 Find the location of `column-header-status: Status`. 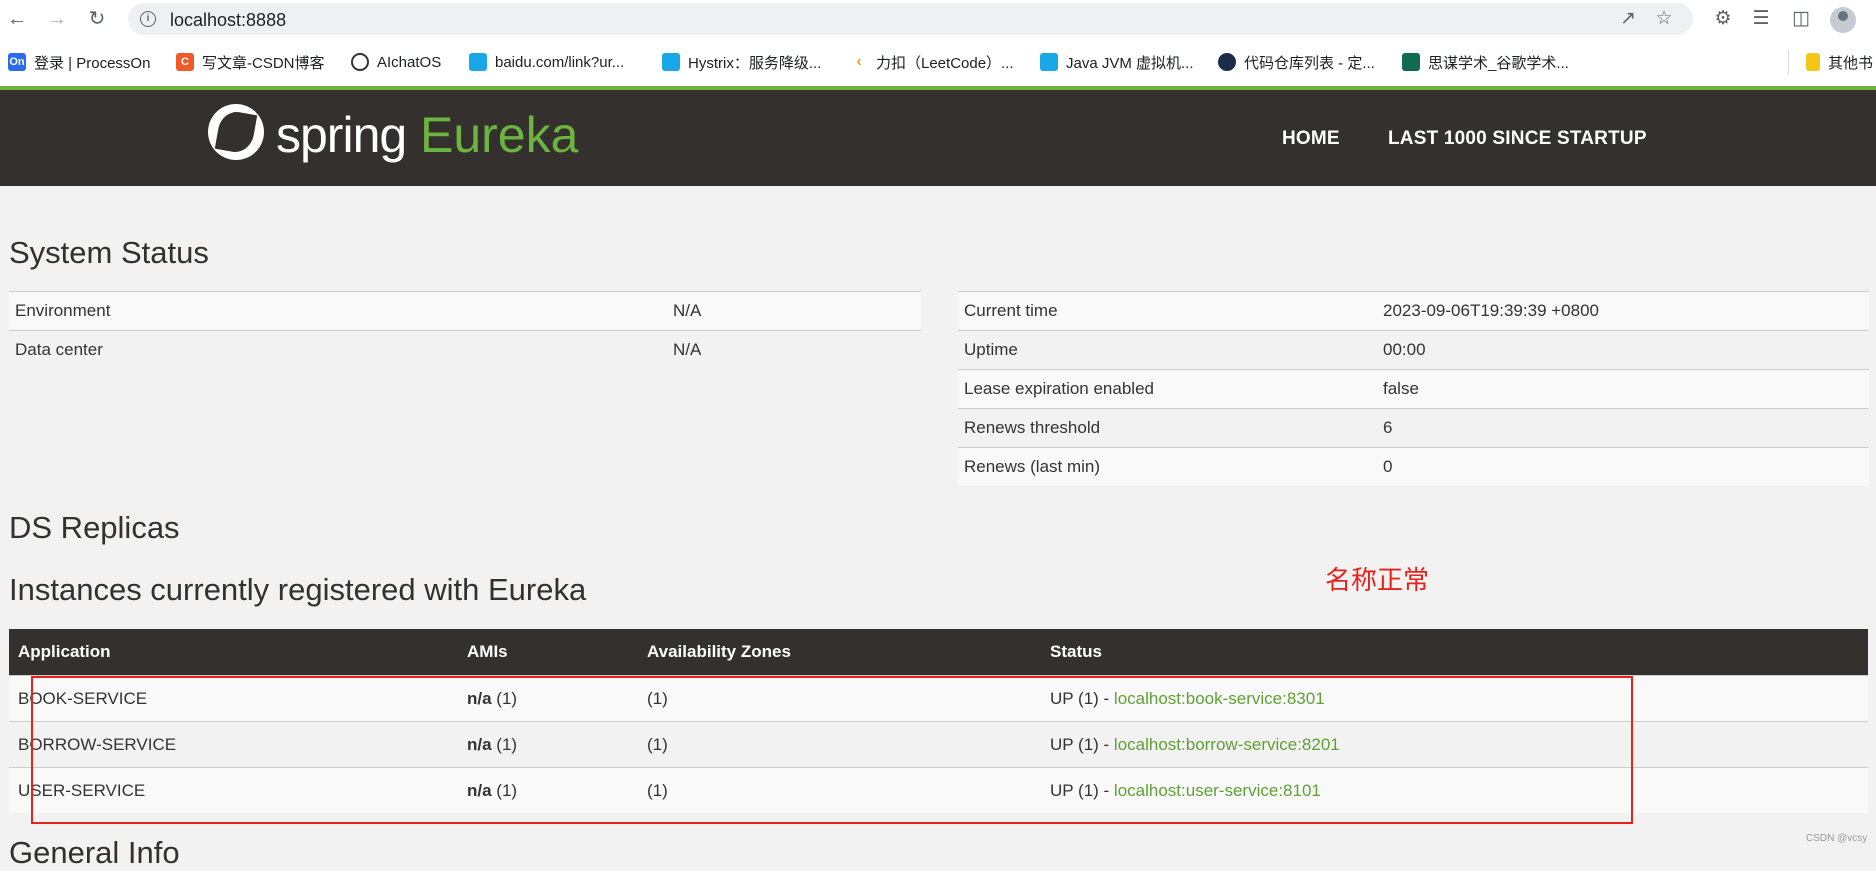

column-header-status: Status is located at coordinates (1454, 652).